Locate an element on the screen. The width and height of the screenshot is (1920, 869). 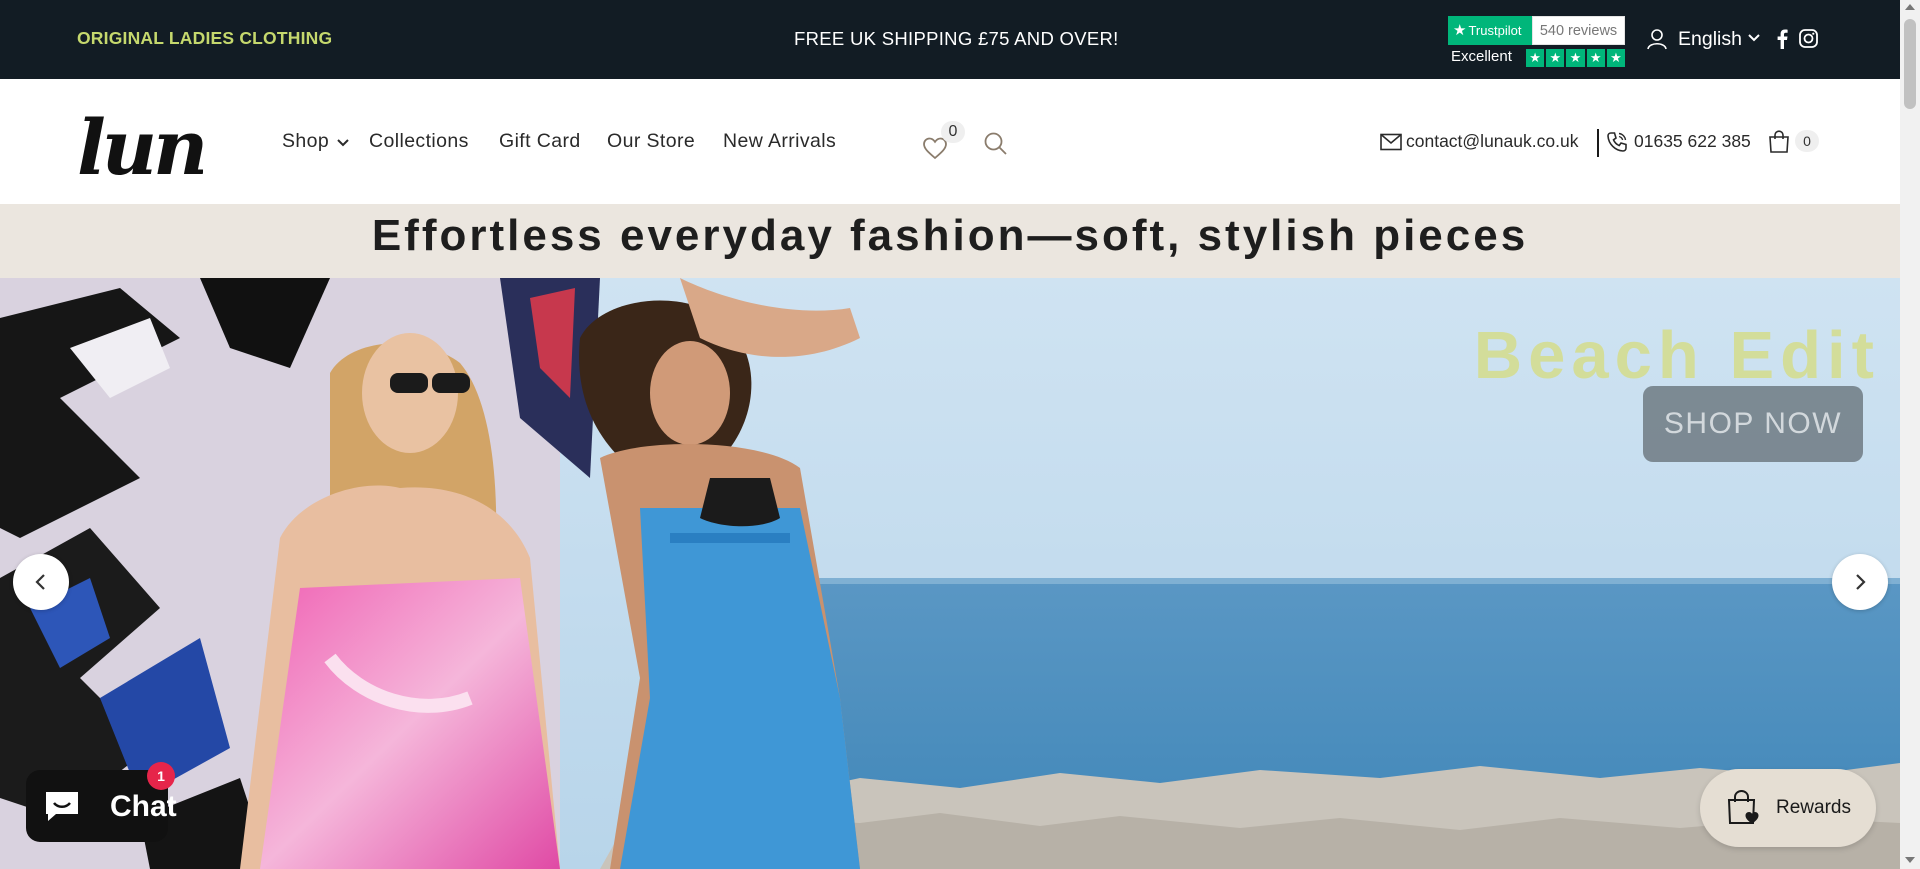
trustpilot-star-icon: ★ is located at coordinates (1460, 30).